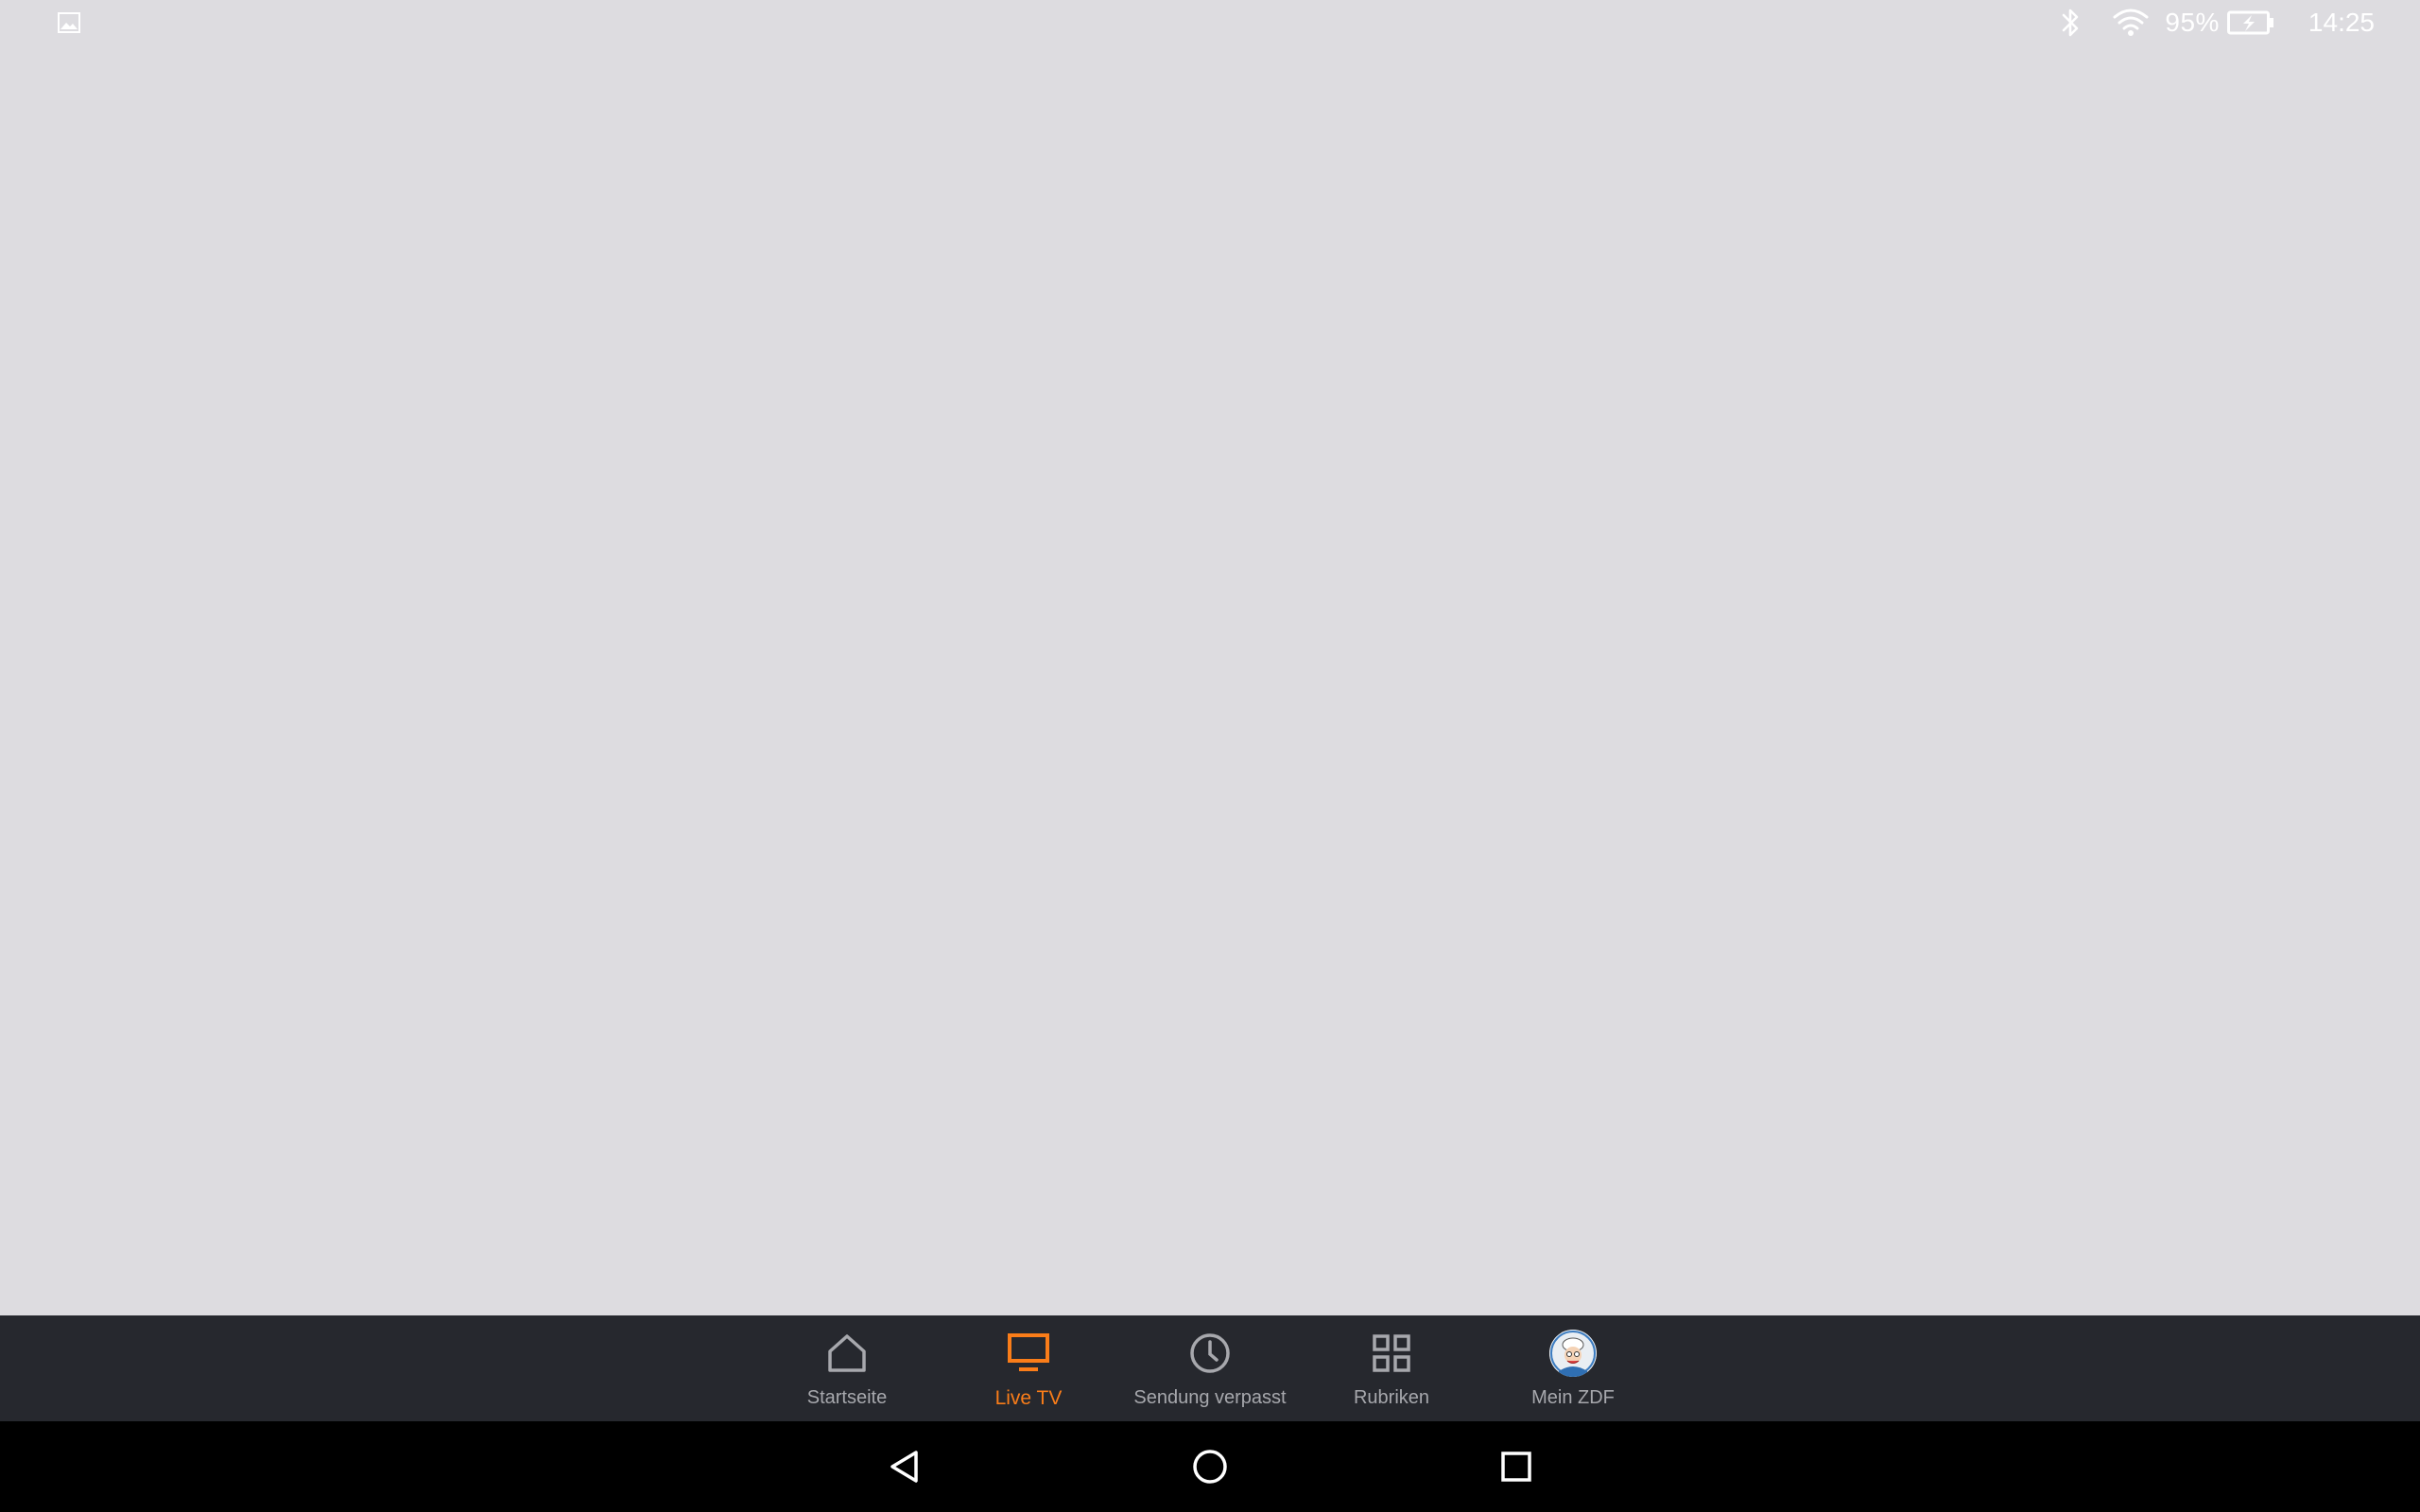 This screenshot has width=2420, height=1512. I want to click on tv-icon, so click(1028, 1353).